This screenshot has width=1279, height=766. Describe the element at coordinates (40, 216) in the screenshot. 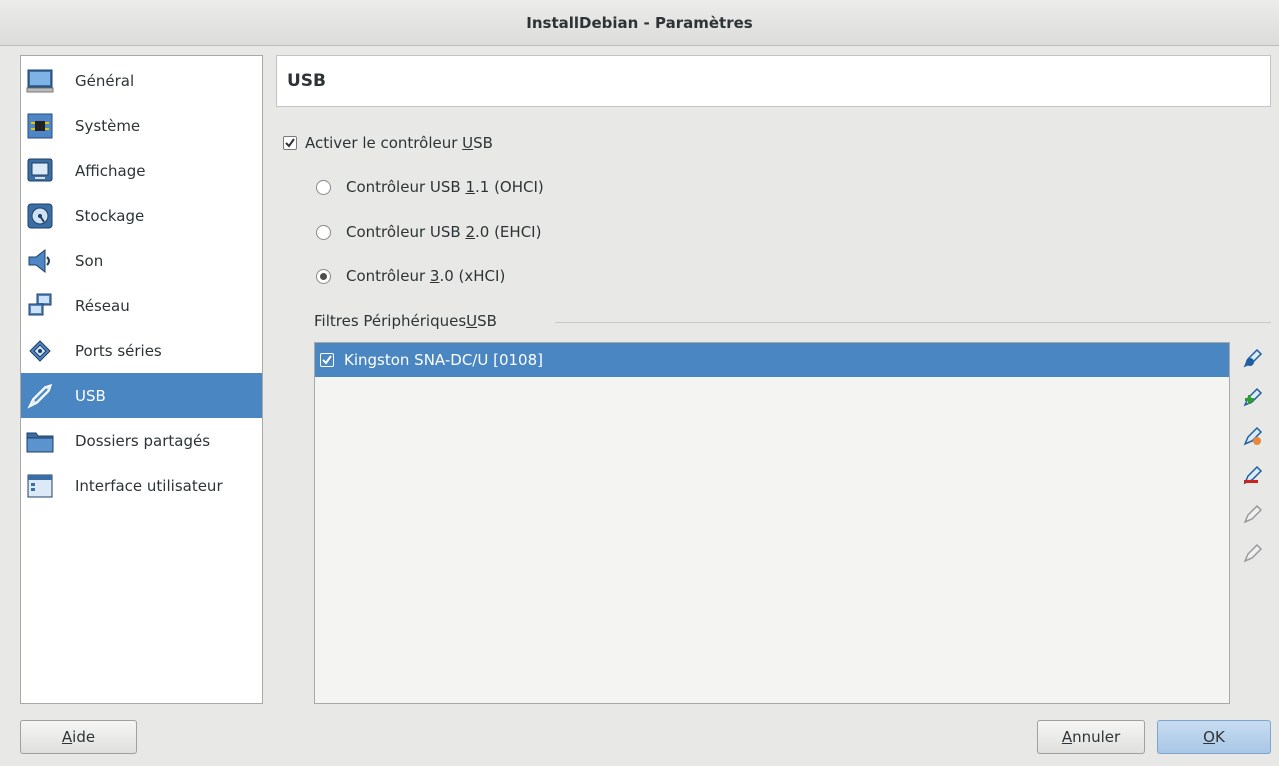

I see `storage-icon` at that location.